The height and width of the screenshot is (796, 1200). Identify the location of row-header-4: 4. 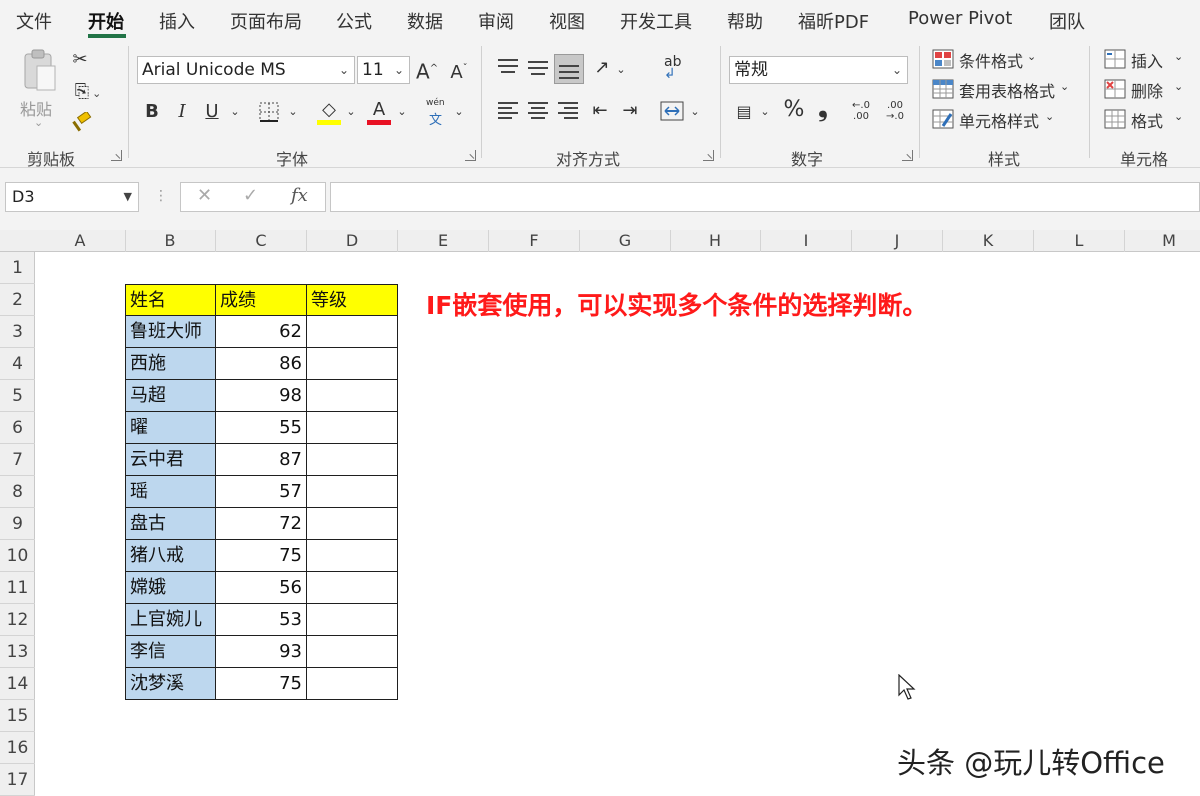
(17, 364).